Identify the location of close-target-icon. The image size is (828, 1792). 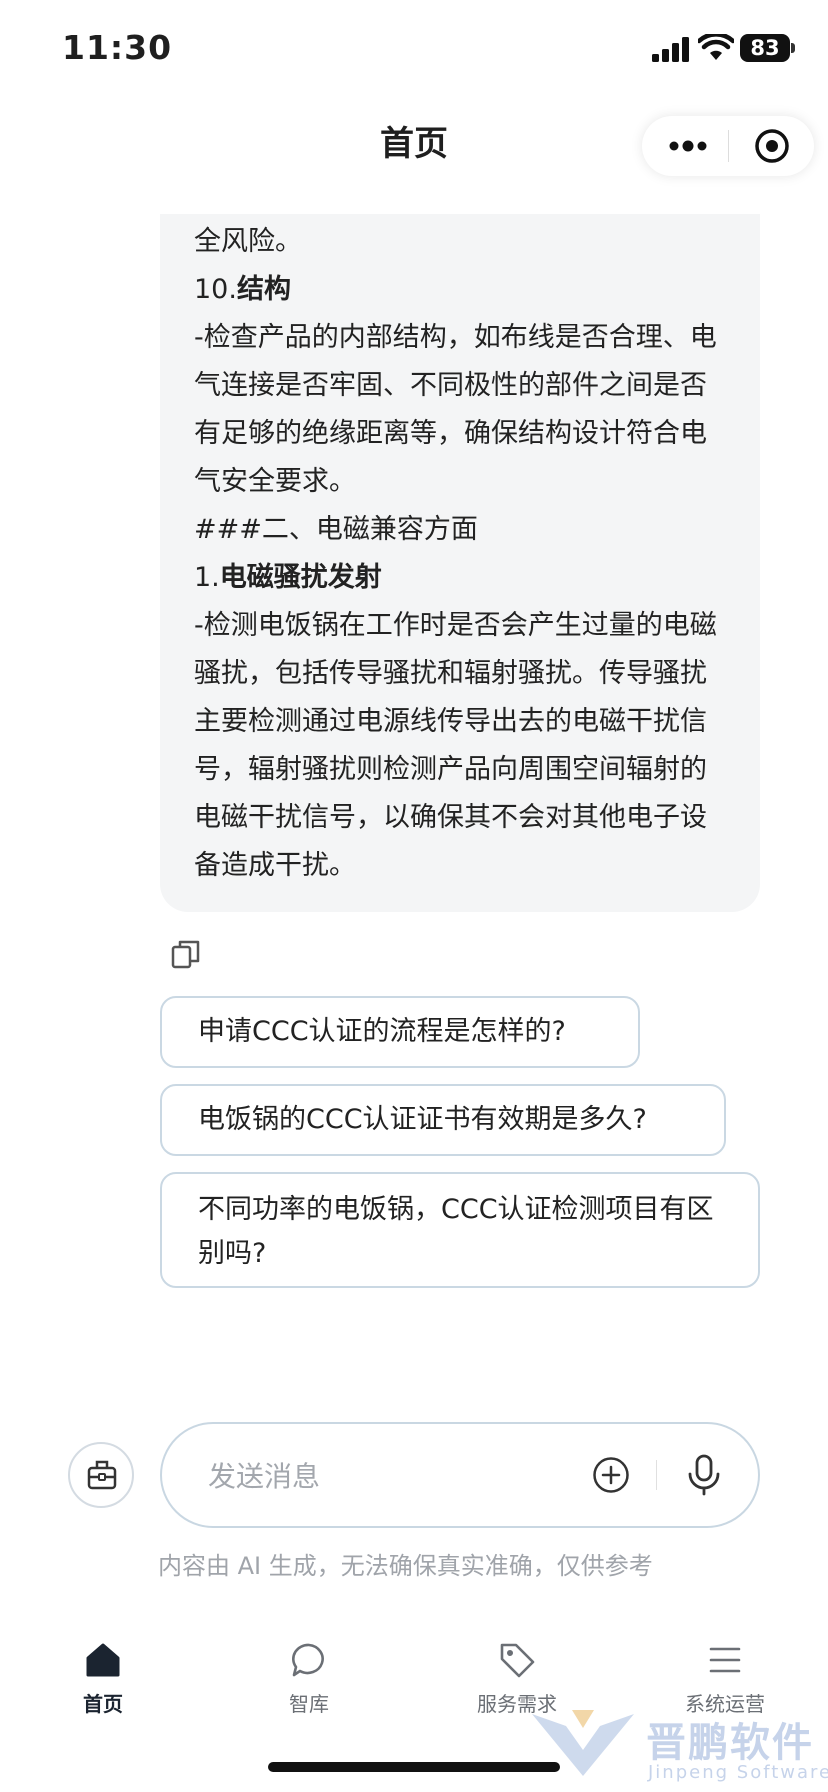
(772, 146).